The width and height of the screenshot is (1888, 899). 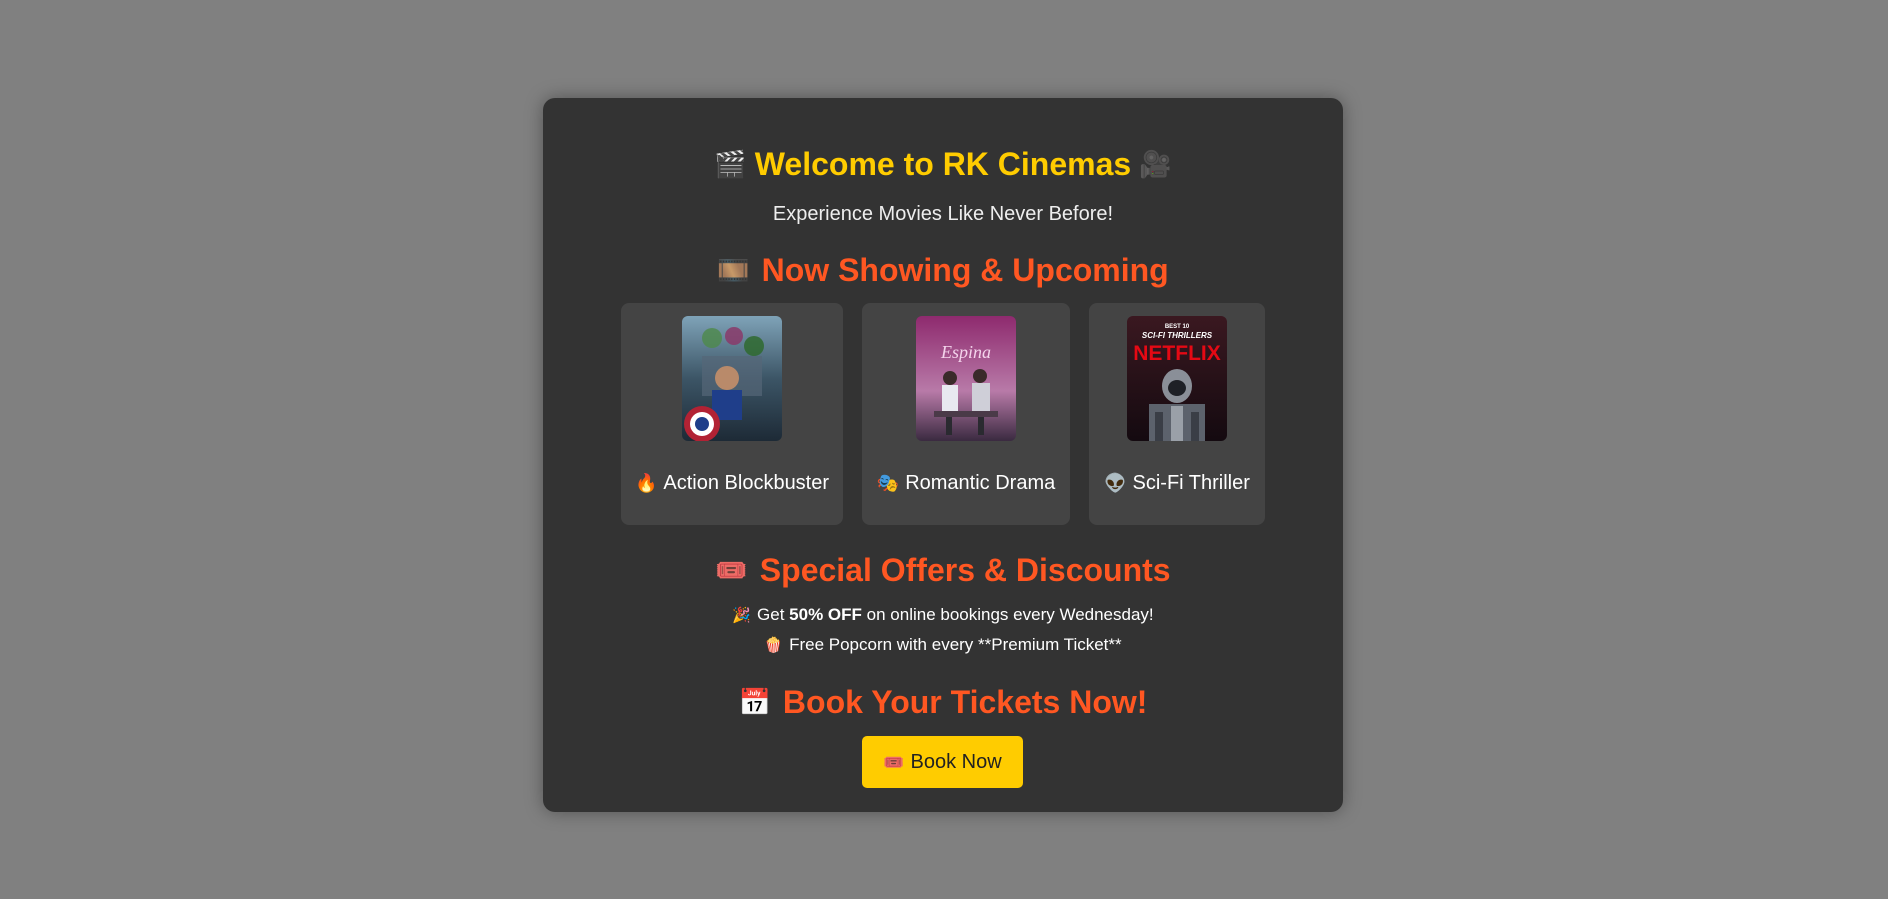 I want to click on film-frames-icon: 🎞️, so click(x=733, y=270).